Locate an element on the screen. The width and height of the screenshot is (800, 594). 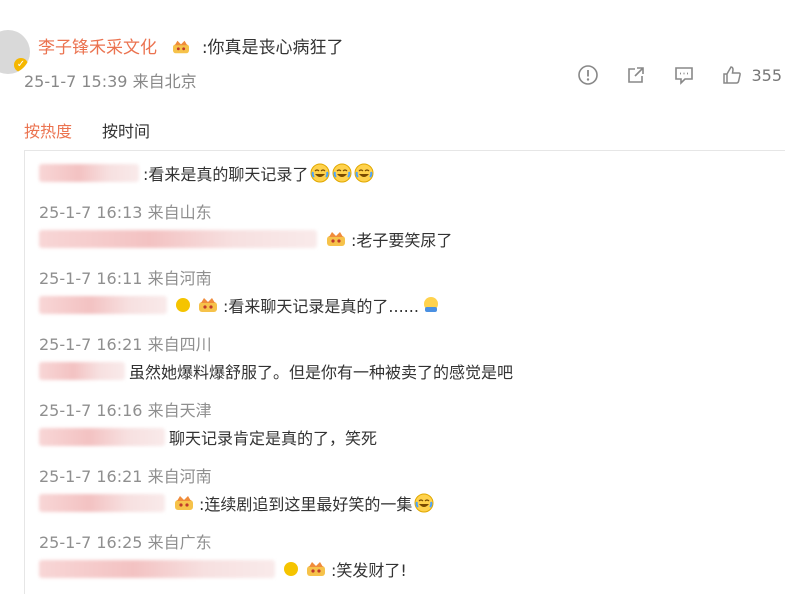
reply-text: :看来是真的聊天记录了 is located at coordinates (226, 174).